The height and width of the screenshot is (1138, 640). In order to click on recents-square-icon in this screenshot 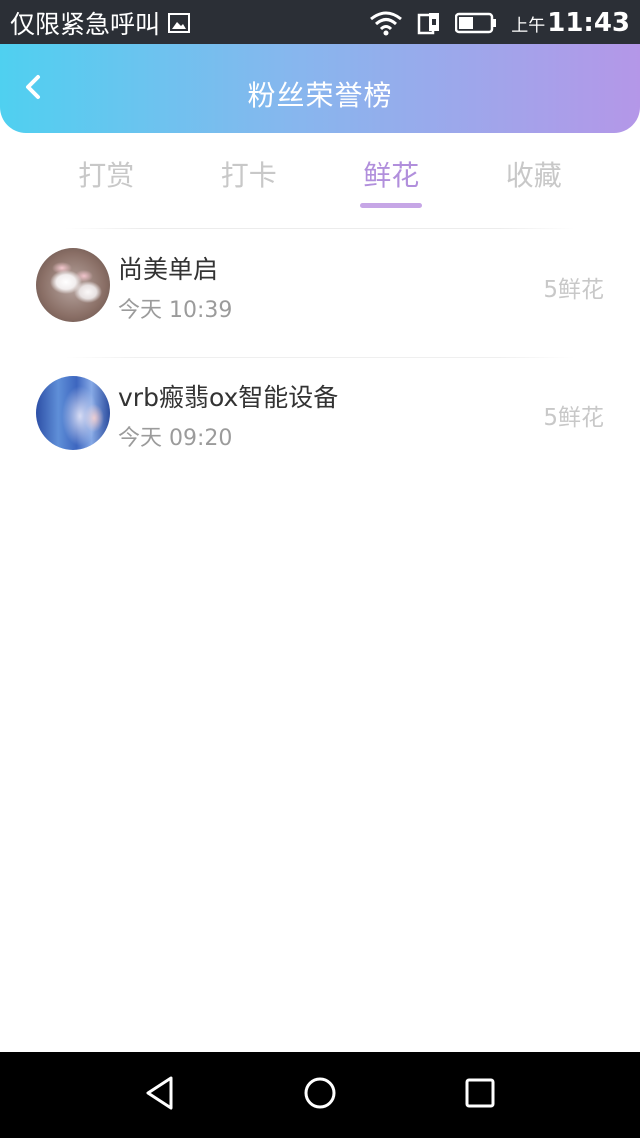, I will do `click(480, 1095)`.